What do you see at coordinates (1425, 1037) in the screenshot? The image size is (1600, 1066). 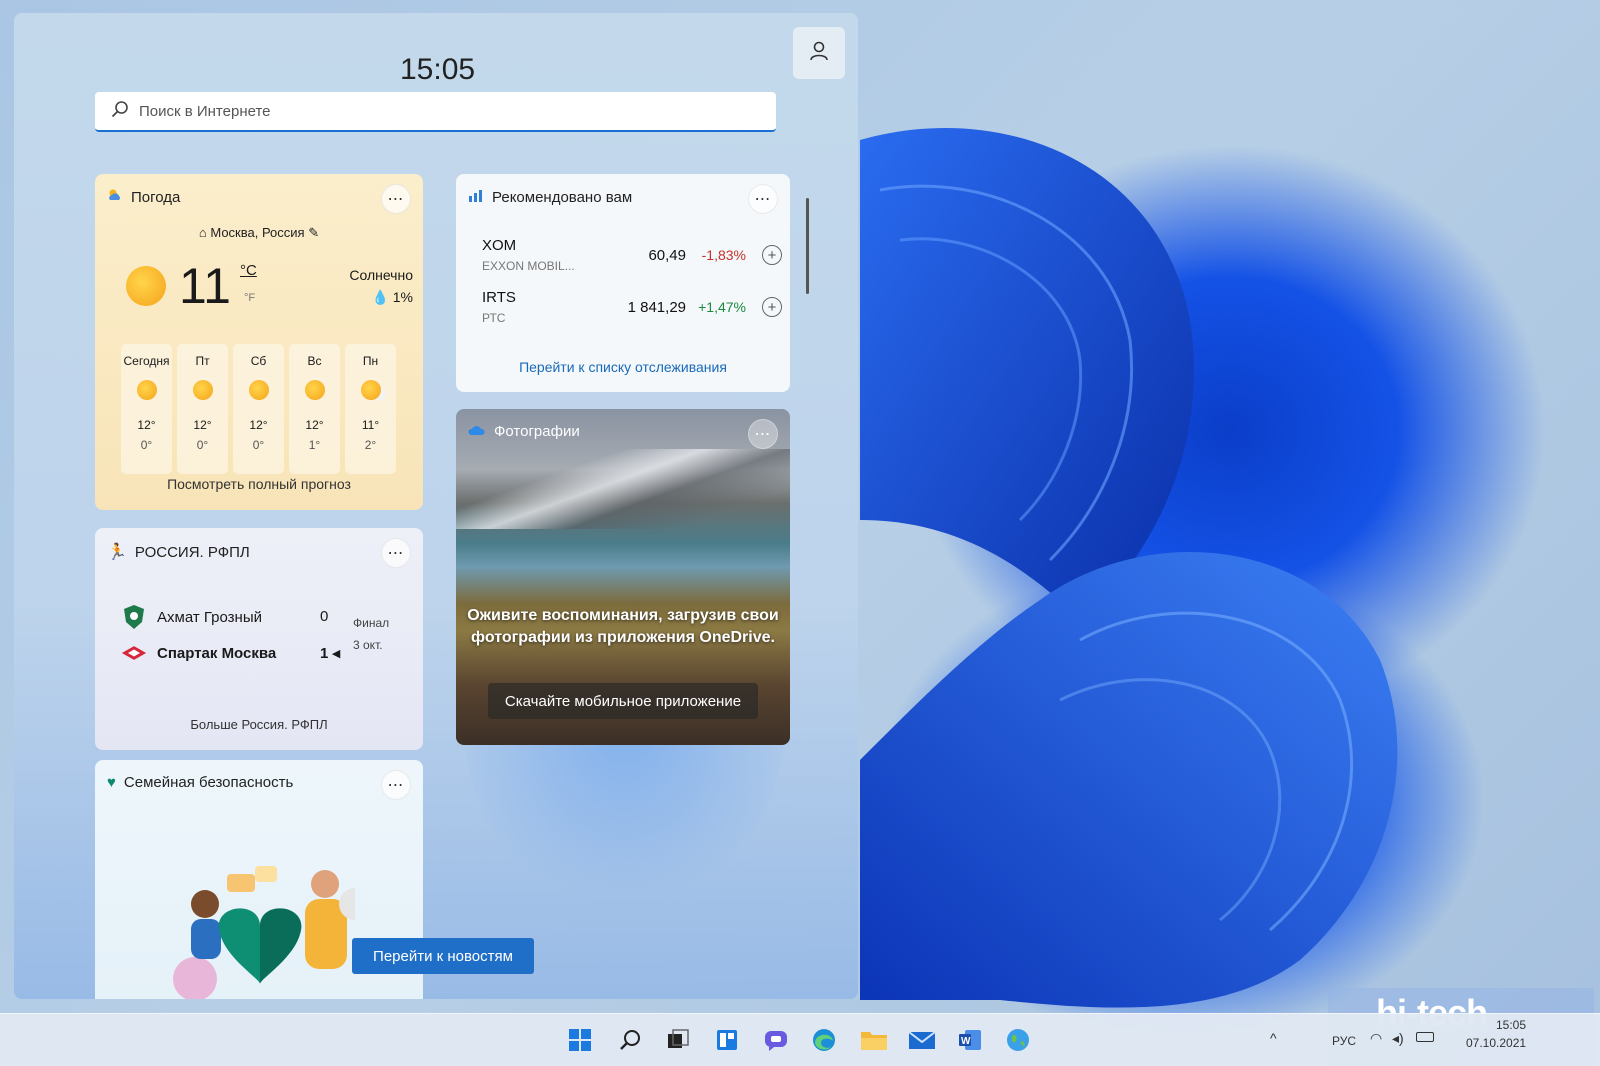 I see `battery-icon` at bounding box center [1425, 1037].